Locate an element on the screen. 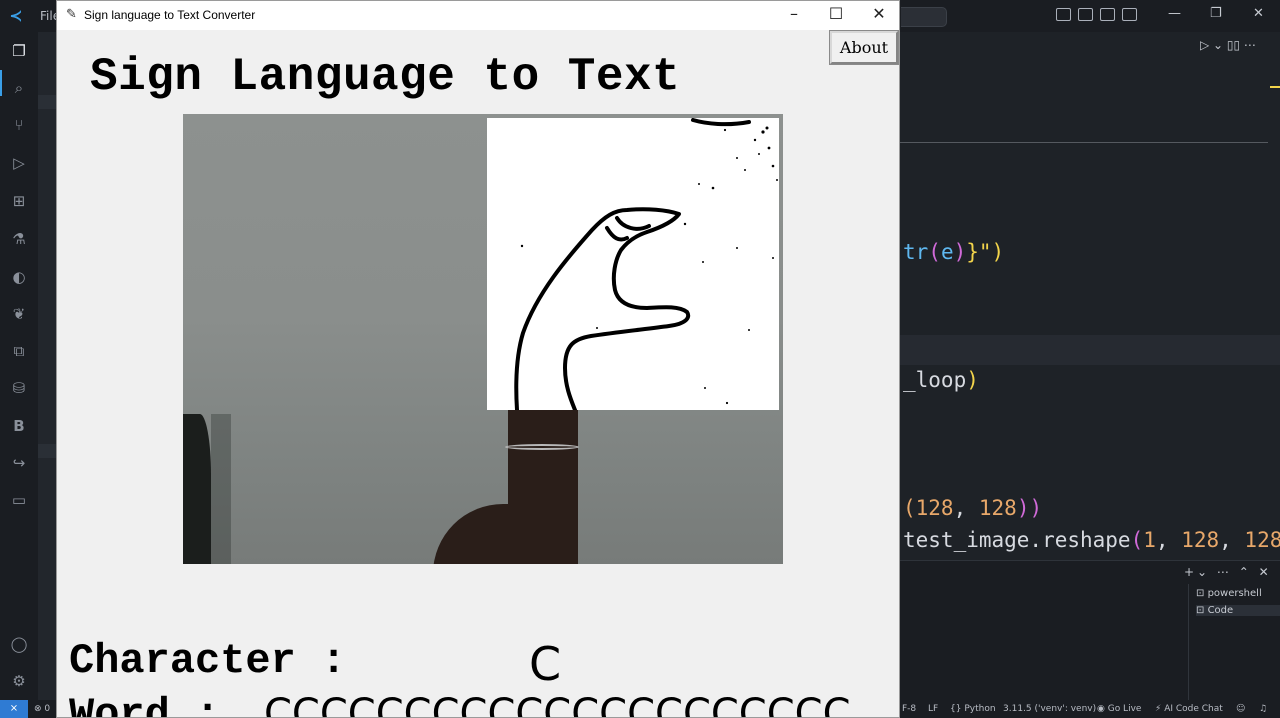 Image resolution: width=1280 pixels, height=718 pixels. current-line-highlight is located at coordinates (1090, 350).